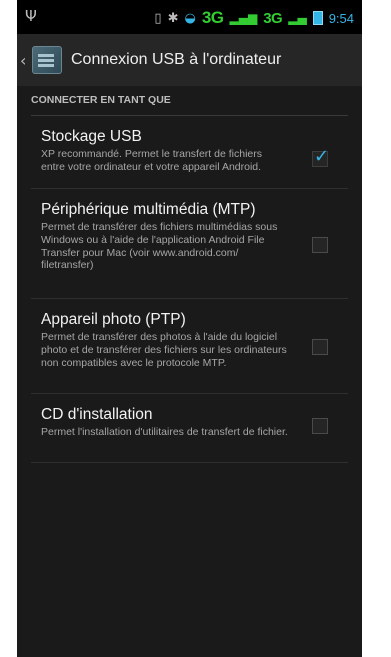 The height and width of the screenshot is (657, 391). Describe the element at coordinates (31, 16) in the screenshot. I see `usb-icon: Ψ` at that location.